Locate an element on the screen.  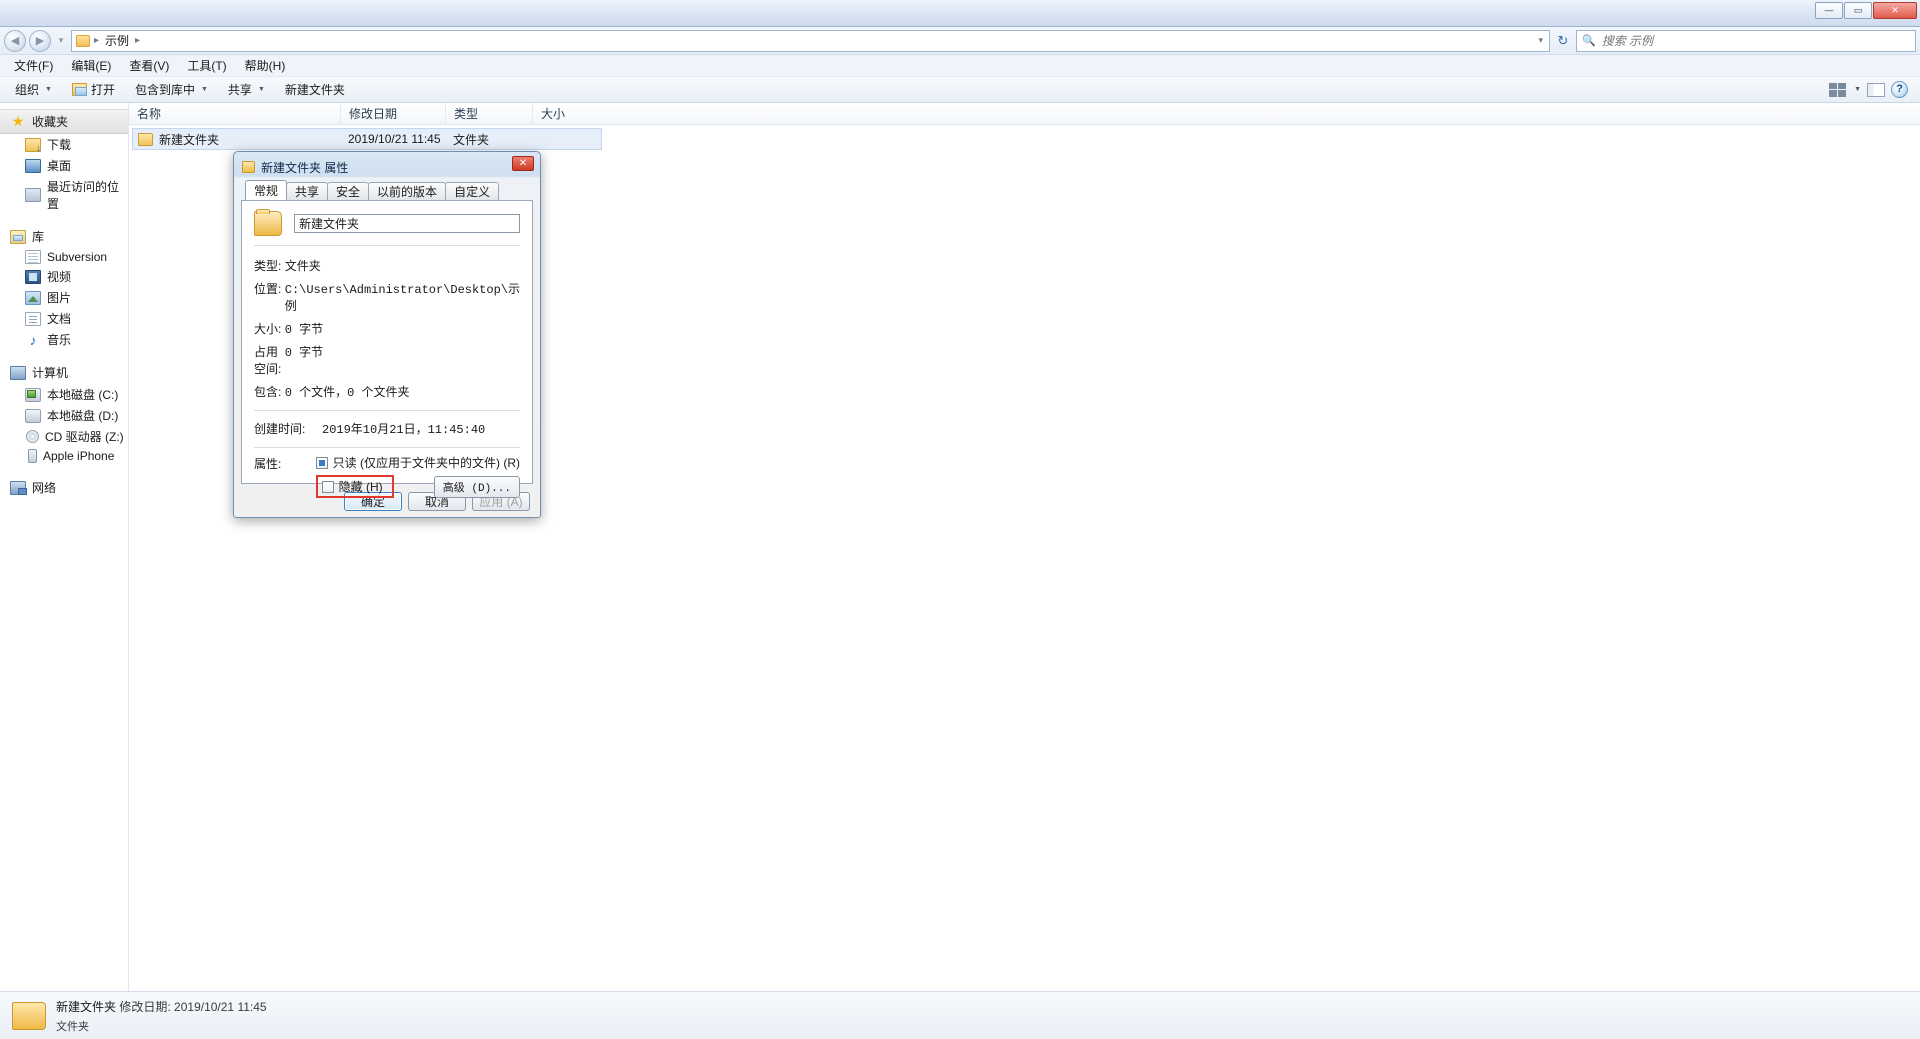
command-toolbar: 组织 ▼ 打开 包含到库中 ▼ 共享 ▼ 新建文件夹 ▼ ? is located at coordinates (960, 90).